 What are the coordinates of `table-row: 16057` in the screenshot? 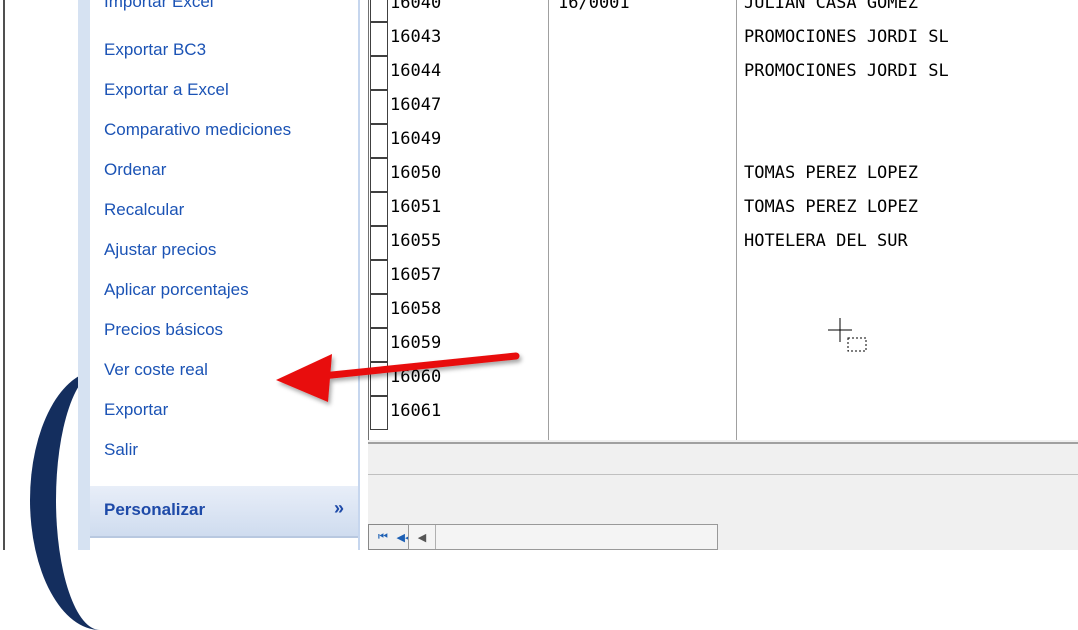 It's located at (724, 276).